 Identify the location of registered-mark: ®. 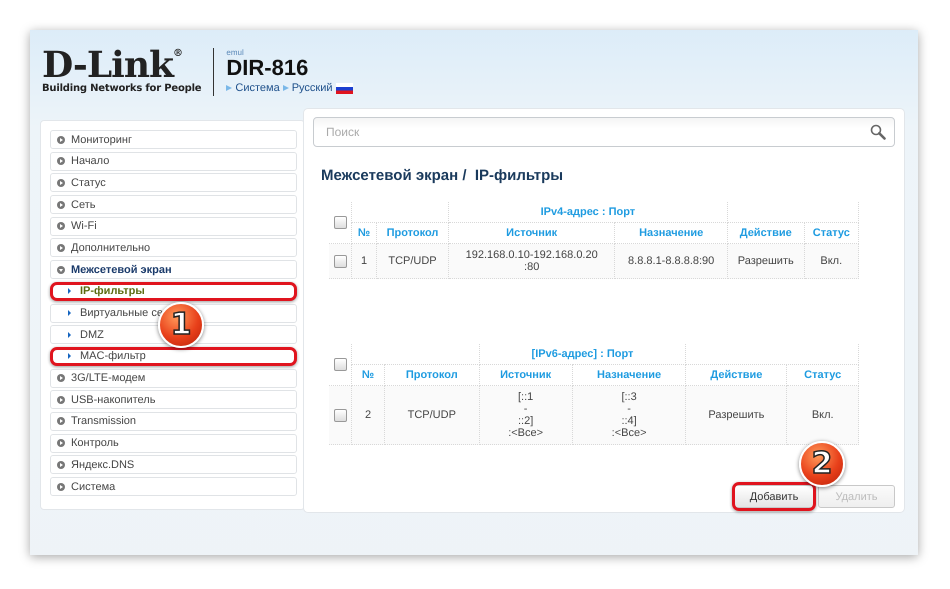
(177, 53).